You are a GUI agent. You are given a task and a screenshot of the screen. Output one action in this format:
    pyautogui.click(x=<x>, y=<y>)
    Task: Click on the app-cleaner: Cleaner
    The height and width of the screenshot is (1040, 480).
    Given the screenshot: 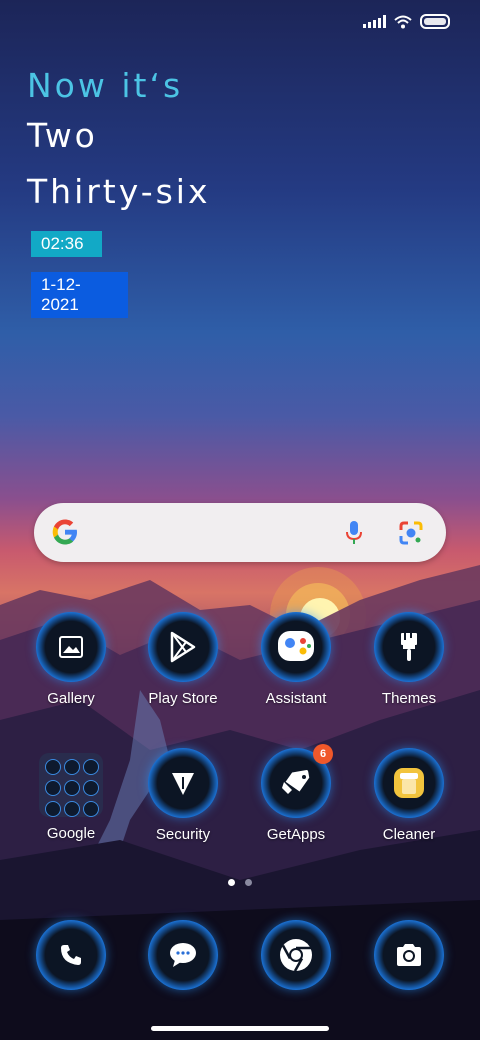 What is the action you would take?
    pyautogui.click(x=409, y=795)
    